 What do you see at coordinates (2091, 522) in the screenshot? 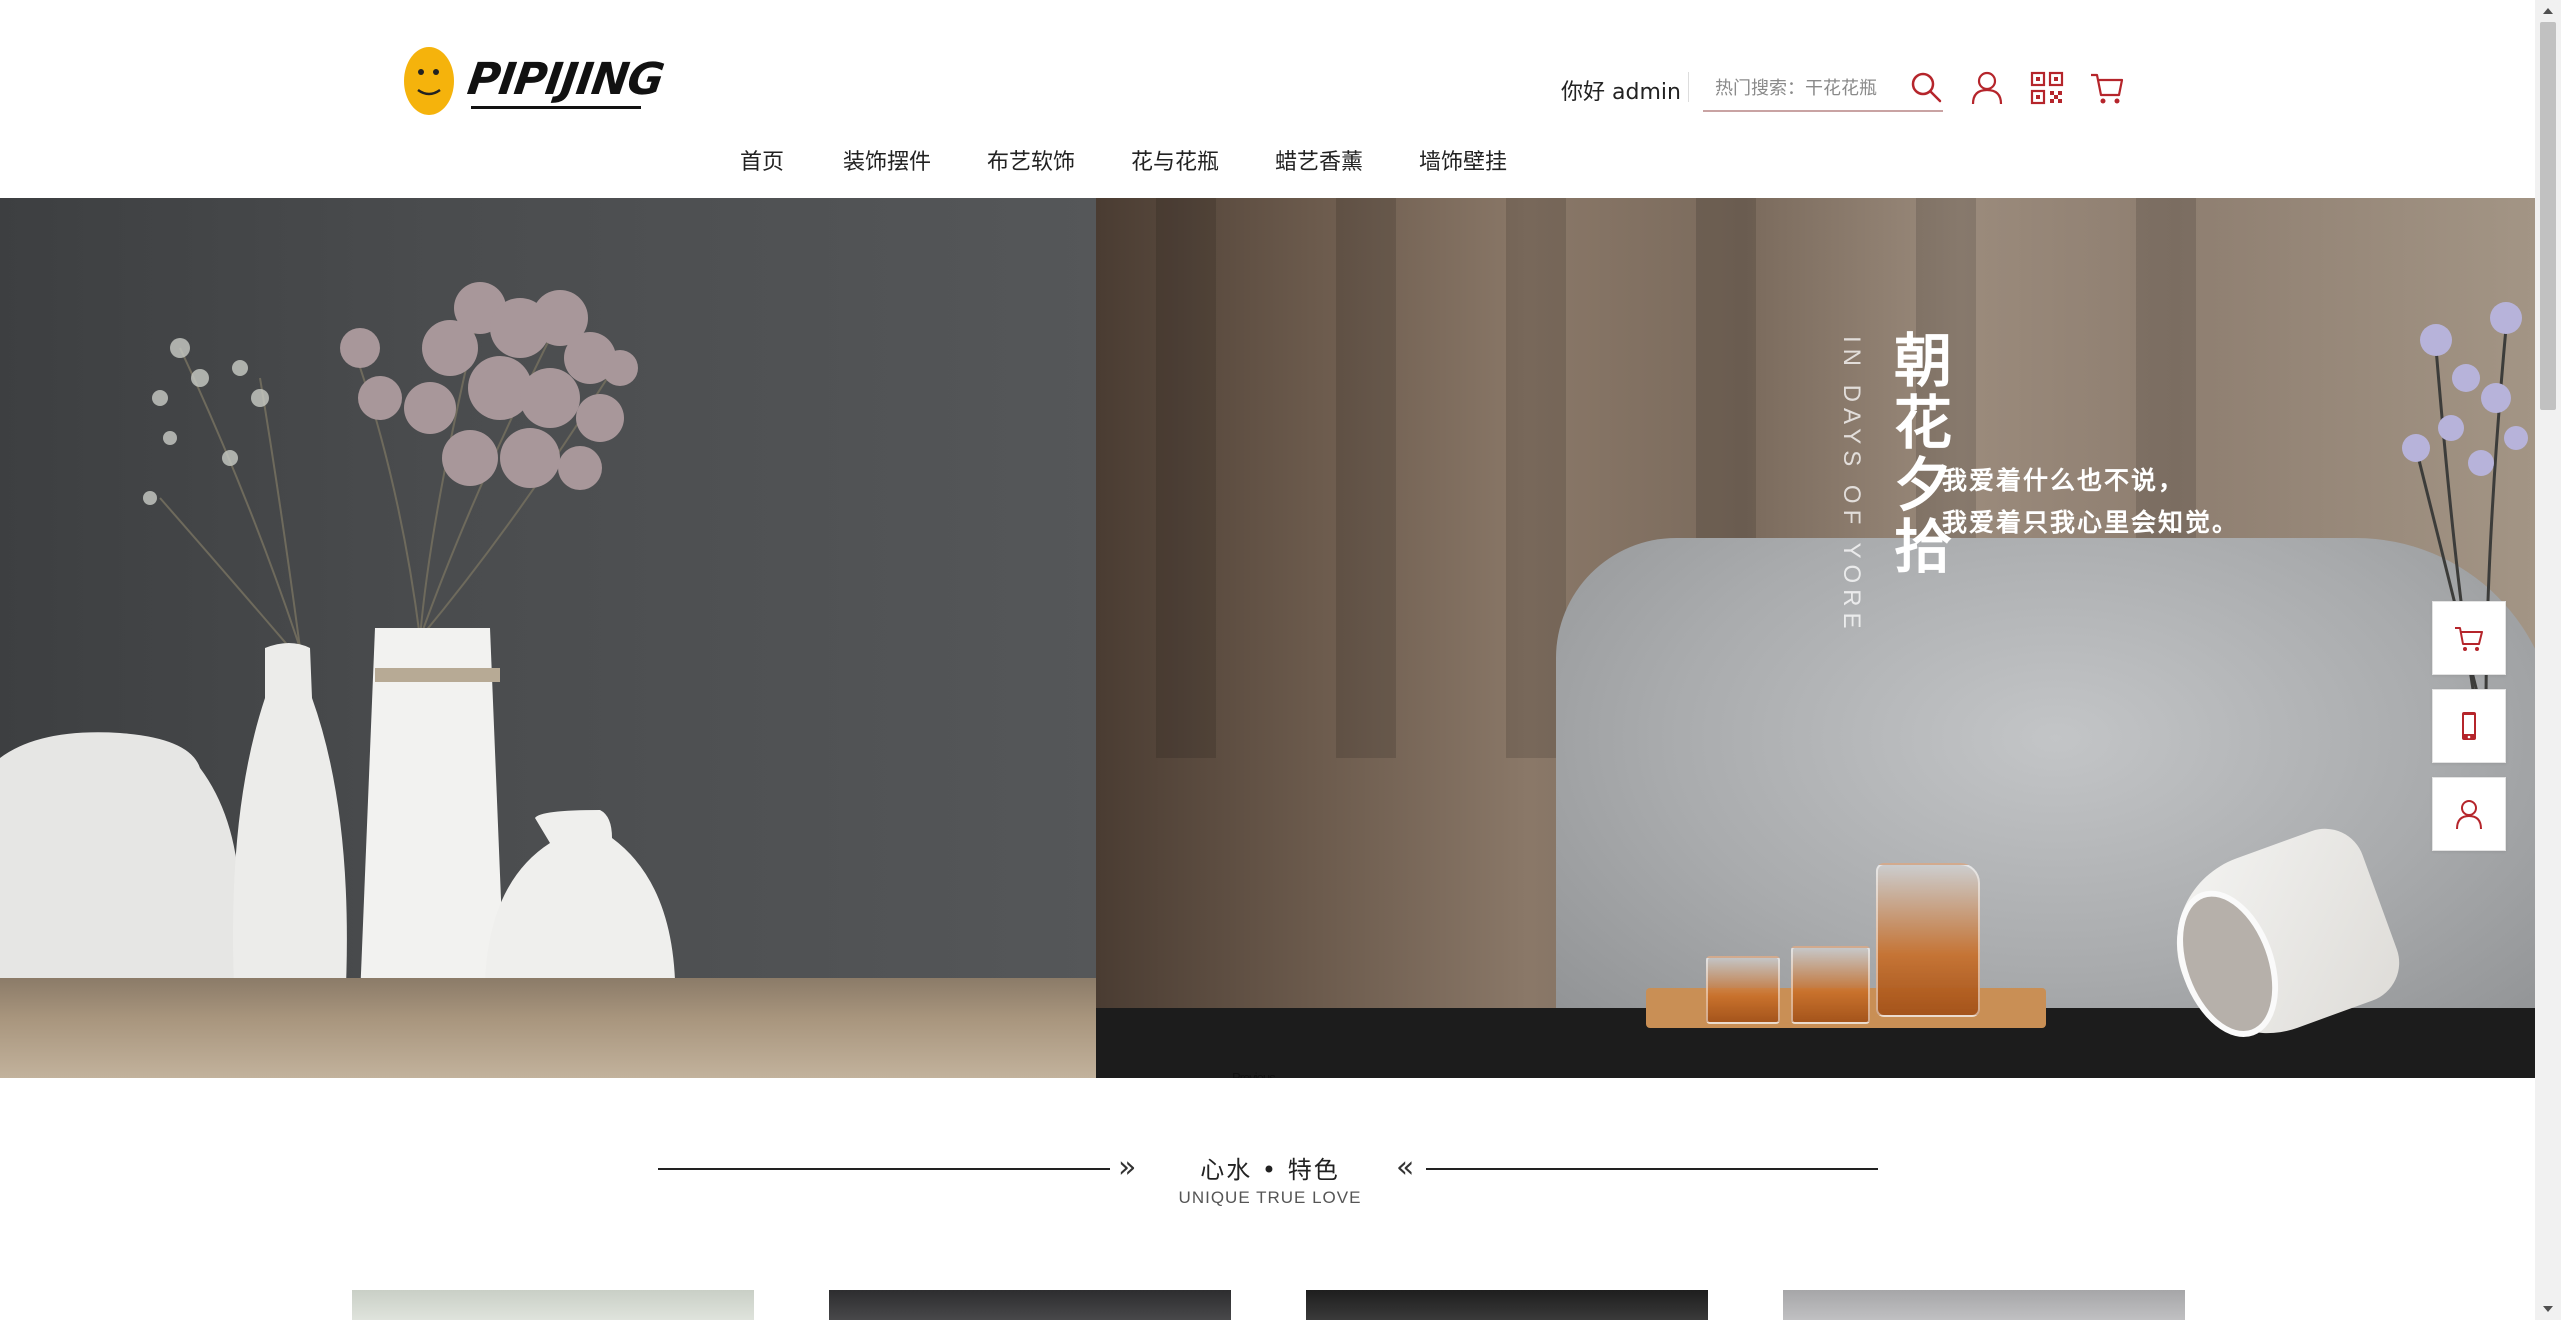
I see `poem-line-2: 我爱着只我心里会知觉。` at bounding box center [2091, 522].